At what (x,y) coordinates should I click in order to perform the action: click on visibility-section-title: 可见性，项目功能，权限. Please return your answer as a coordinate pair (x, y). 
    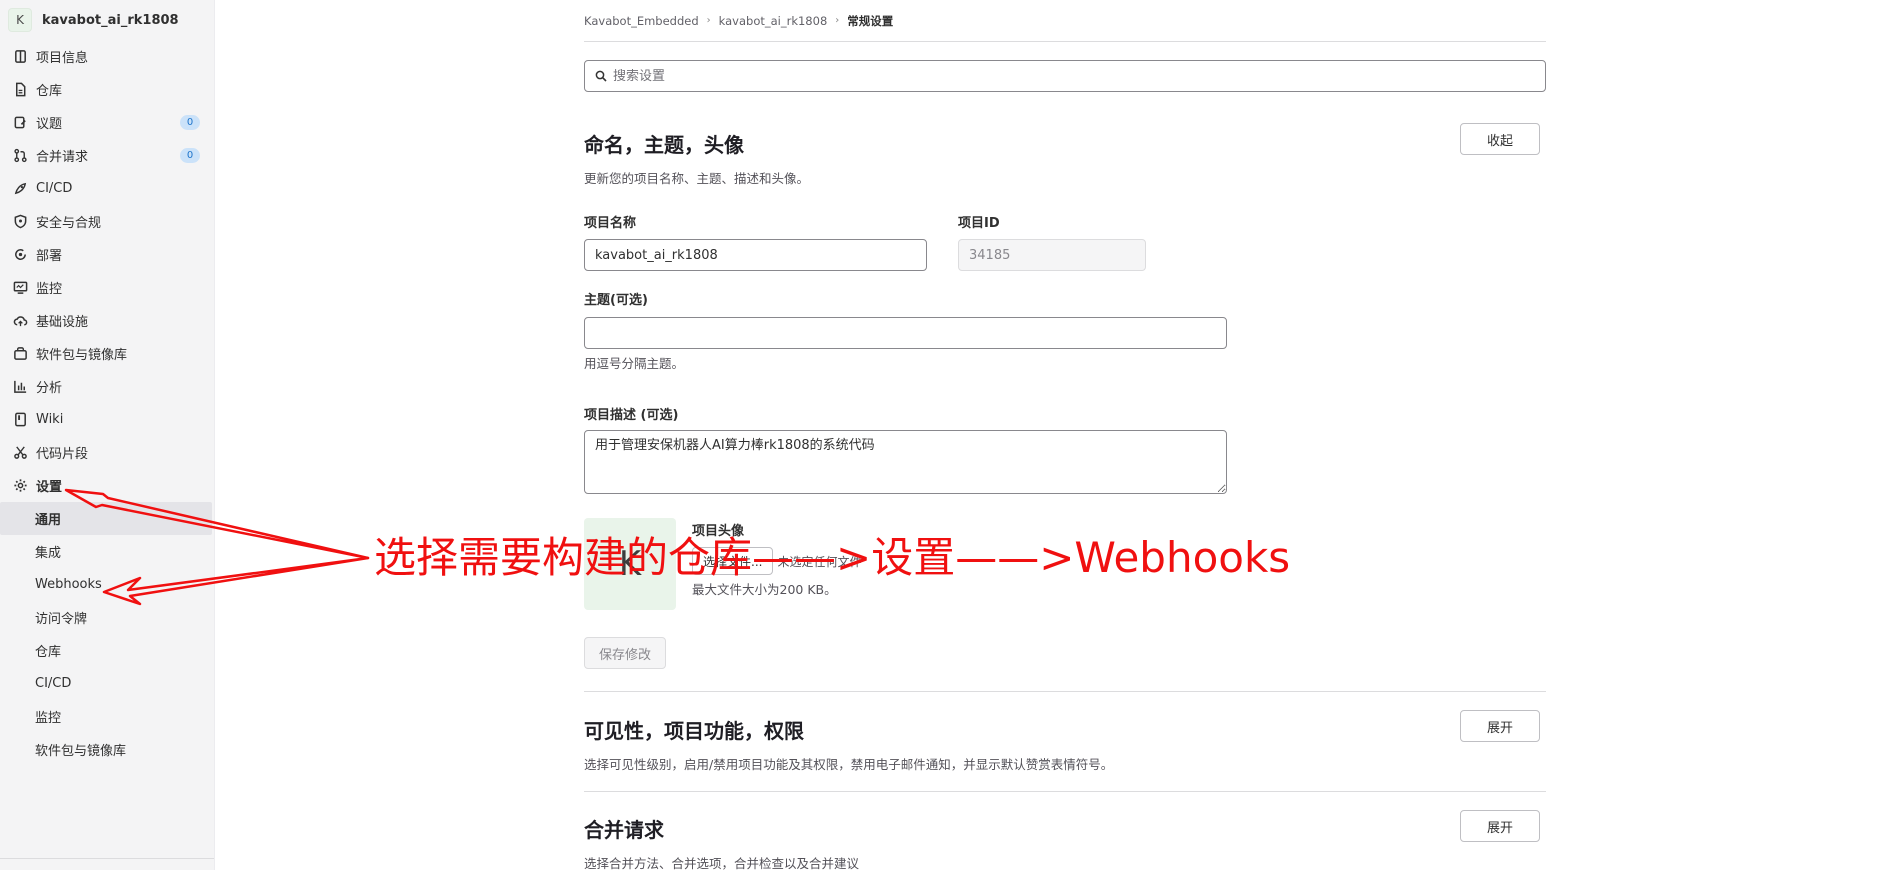
    Looking at the image, I should click on (694, 731).